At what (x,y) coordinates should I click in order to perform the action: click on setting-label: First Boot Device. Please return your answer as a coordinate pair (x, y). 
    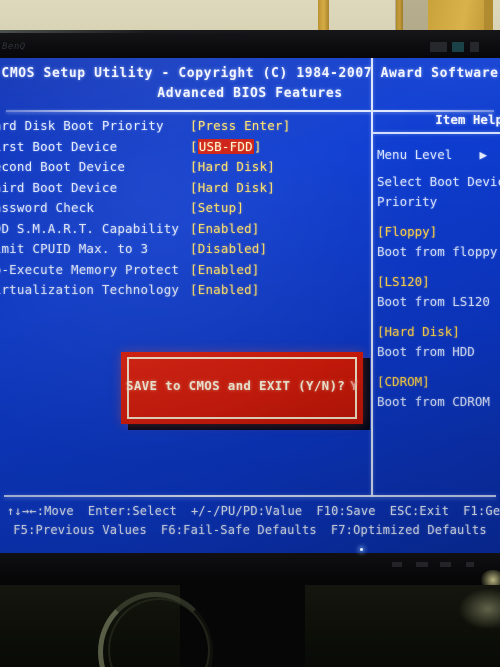
    Looking at the image, I should click on (59, 146).